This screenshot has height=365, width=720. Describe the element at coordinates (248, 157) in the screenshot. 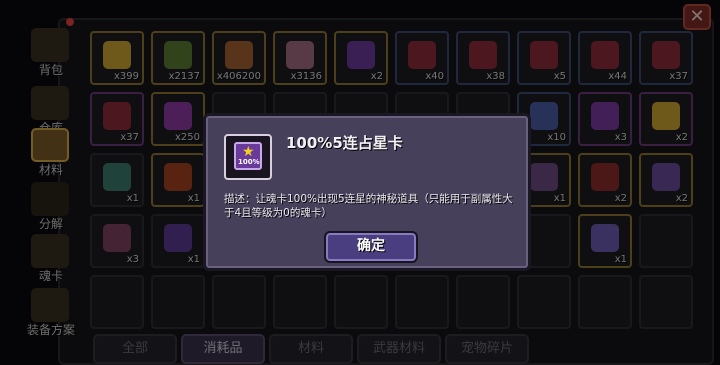

I see `item-icon: ★ 100%` at that location.